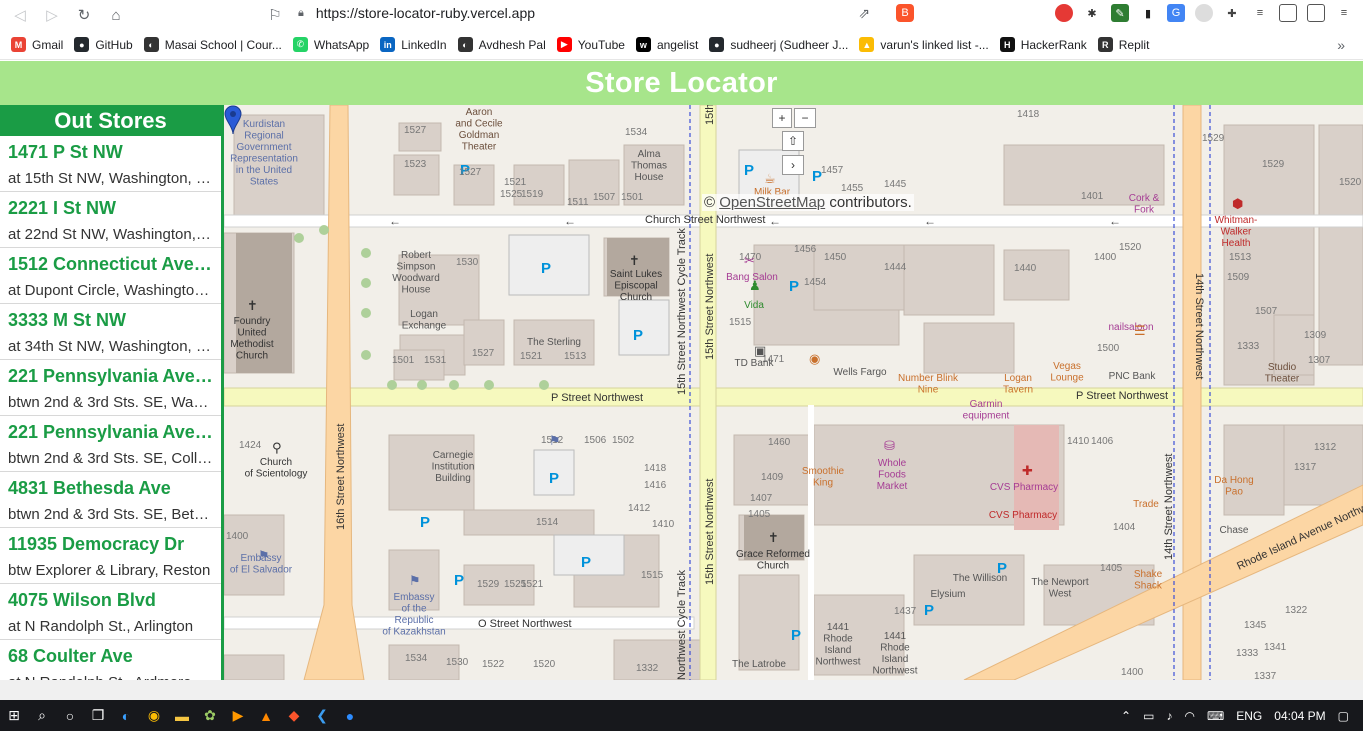 This screenshot has height=731, width=1363. I want to click on house-number: 1500, so click(1108, 348).